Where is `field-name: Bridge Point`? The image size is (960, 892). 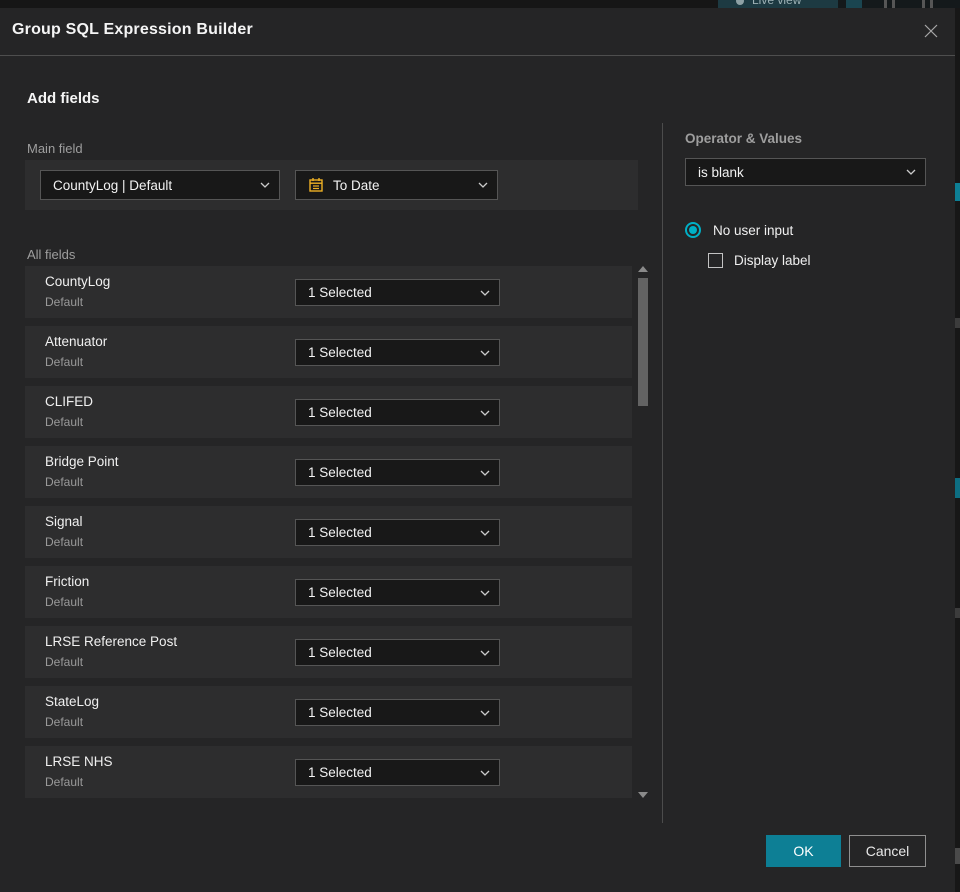
field-name: Bridge Point is located at coordinates (82, 461).